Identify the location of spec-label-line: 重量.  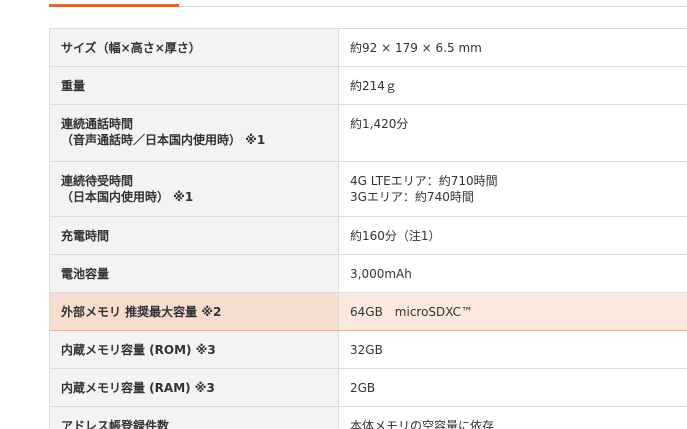
(73, 85).